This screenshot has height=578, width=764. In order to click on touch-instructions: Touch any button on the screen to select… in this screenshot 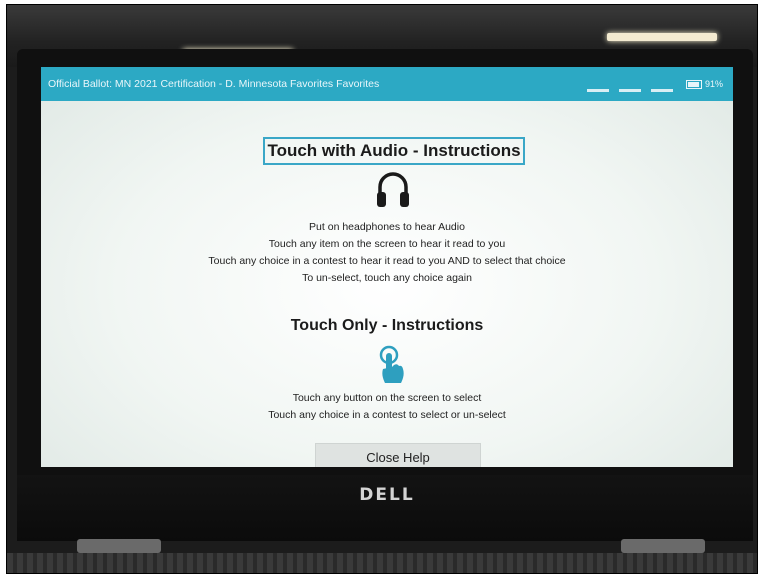, I will do `click(387, 407)`.